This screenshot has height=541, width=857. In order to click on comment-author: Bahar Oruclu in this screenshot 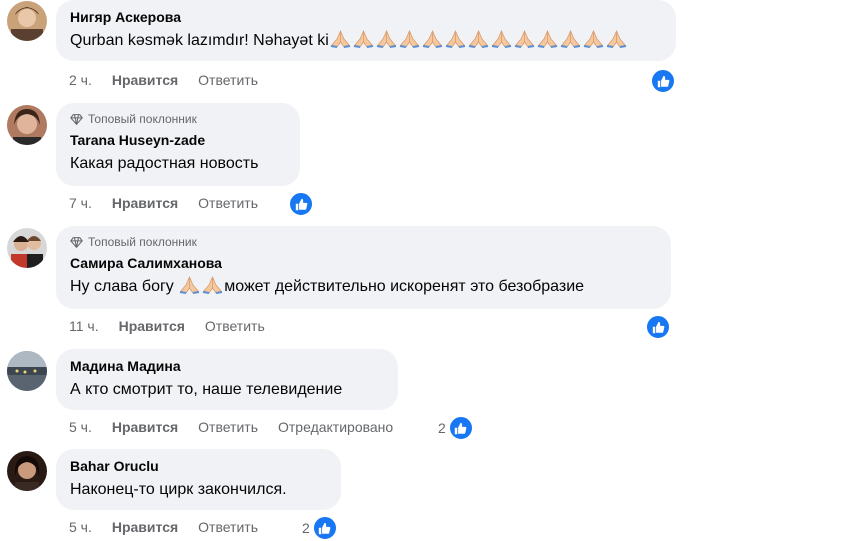, I will do `click(198, 466)`.